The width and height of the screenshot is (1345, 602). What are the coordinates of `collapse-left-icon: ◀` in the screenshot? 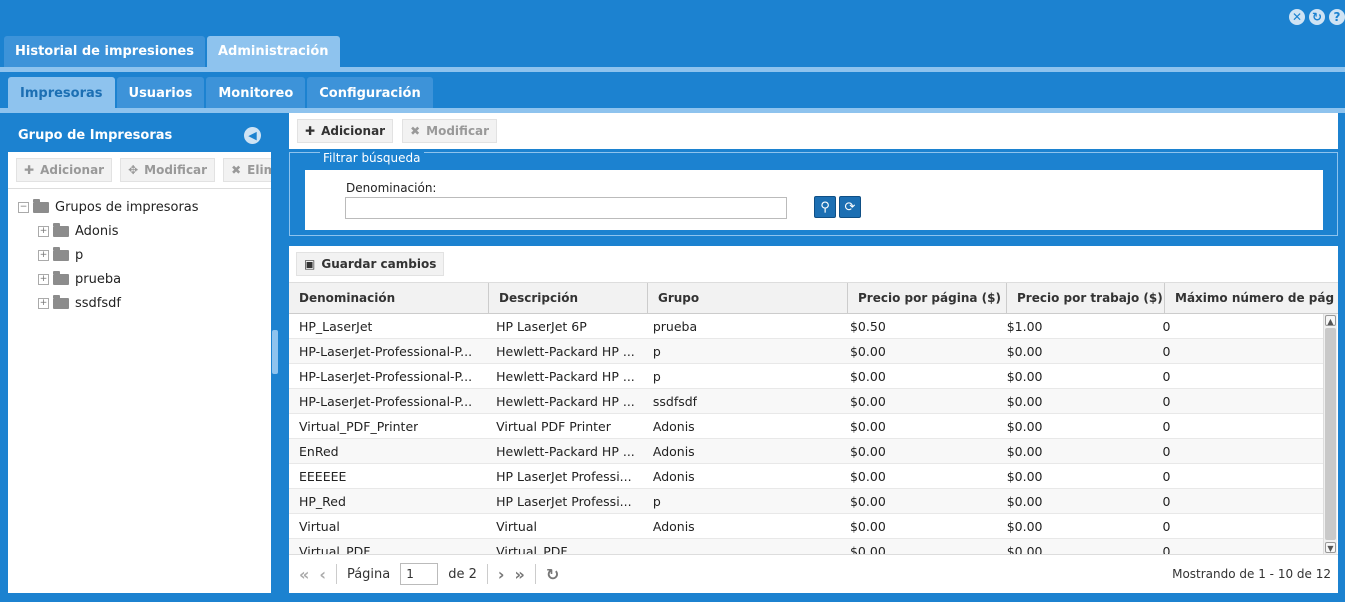 It's located at (252, 135).